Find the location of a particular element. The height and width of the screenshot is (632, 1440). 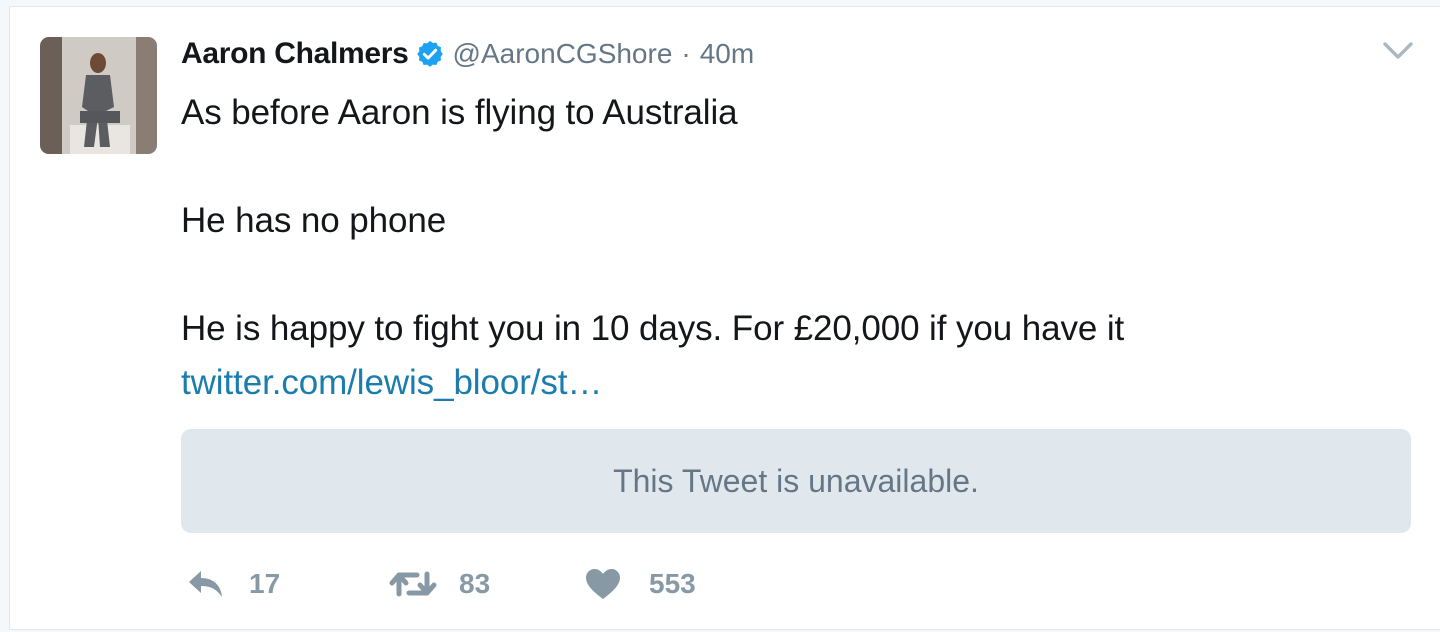

retweet-count: 83 is located at coordinates (475, 583).